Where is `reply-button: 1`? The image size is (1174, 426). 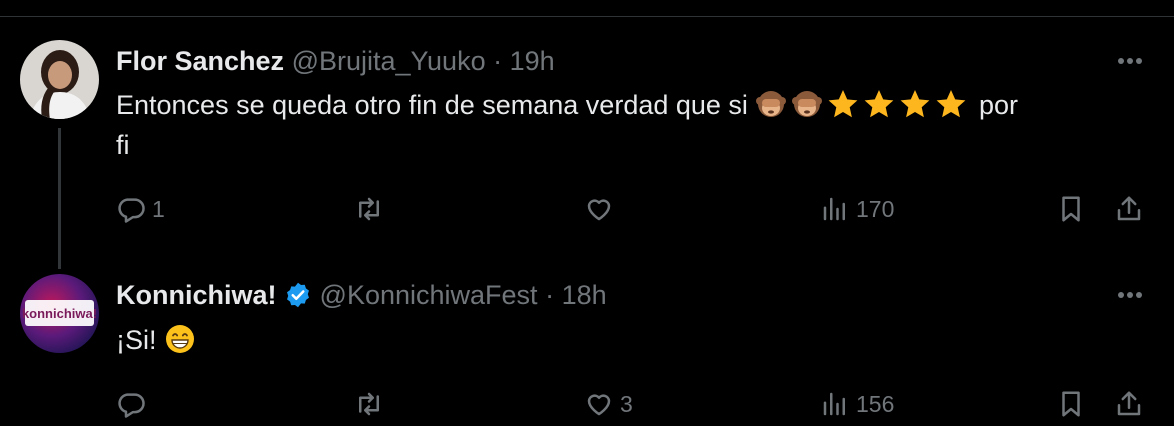 reply-button: 1 is located at coordinates (140, 209).